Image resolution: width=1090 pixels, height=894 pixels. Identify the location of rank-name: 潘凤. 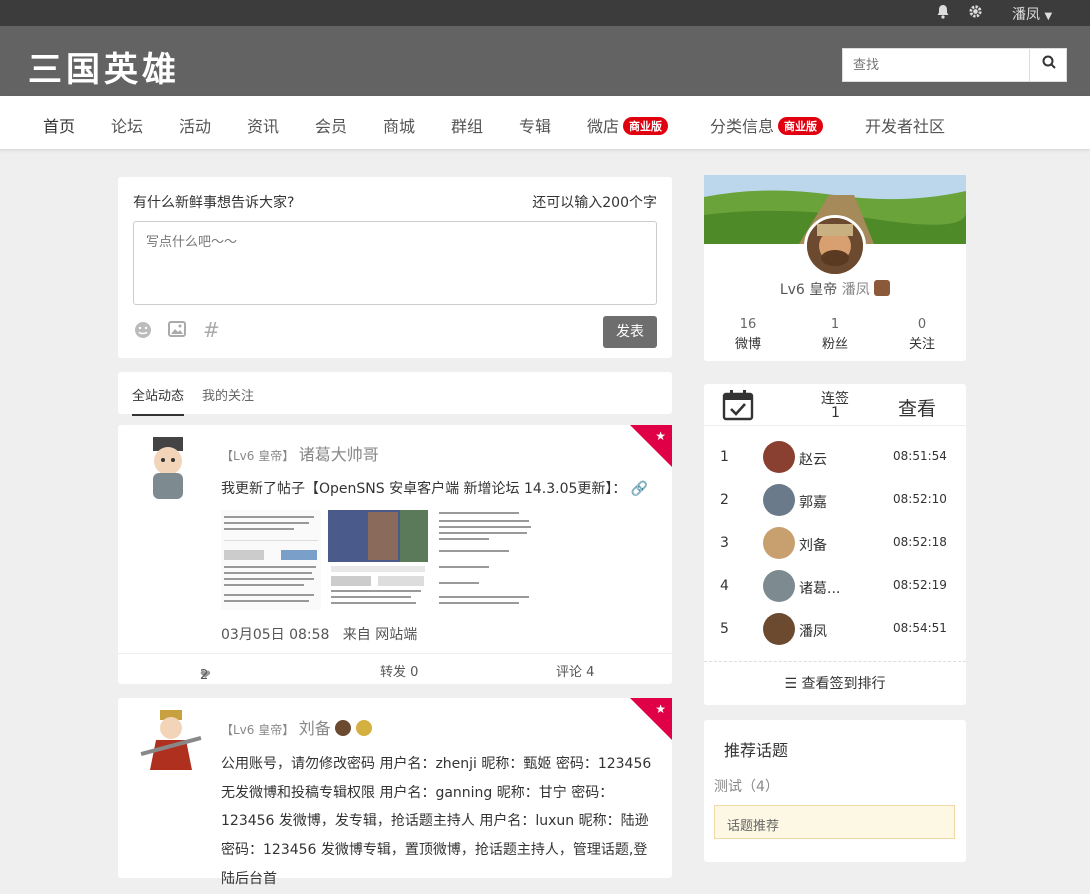
(813, 631).